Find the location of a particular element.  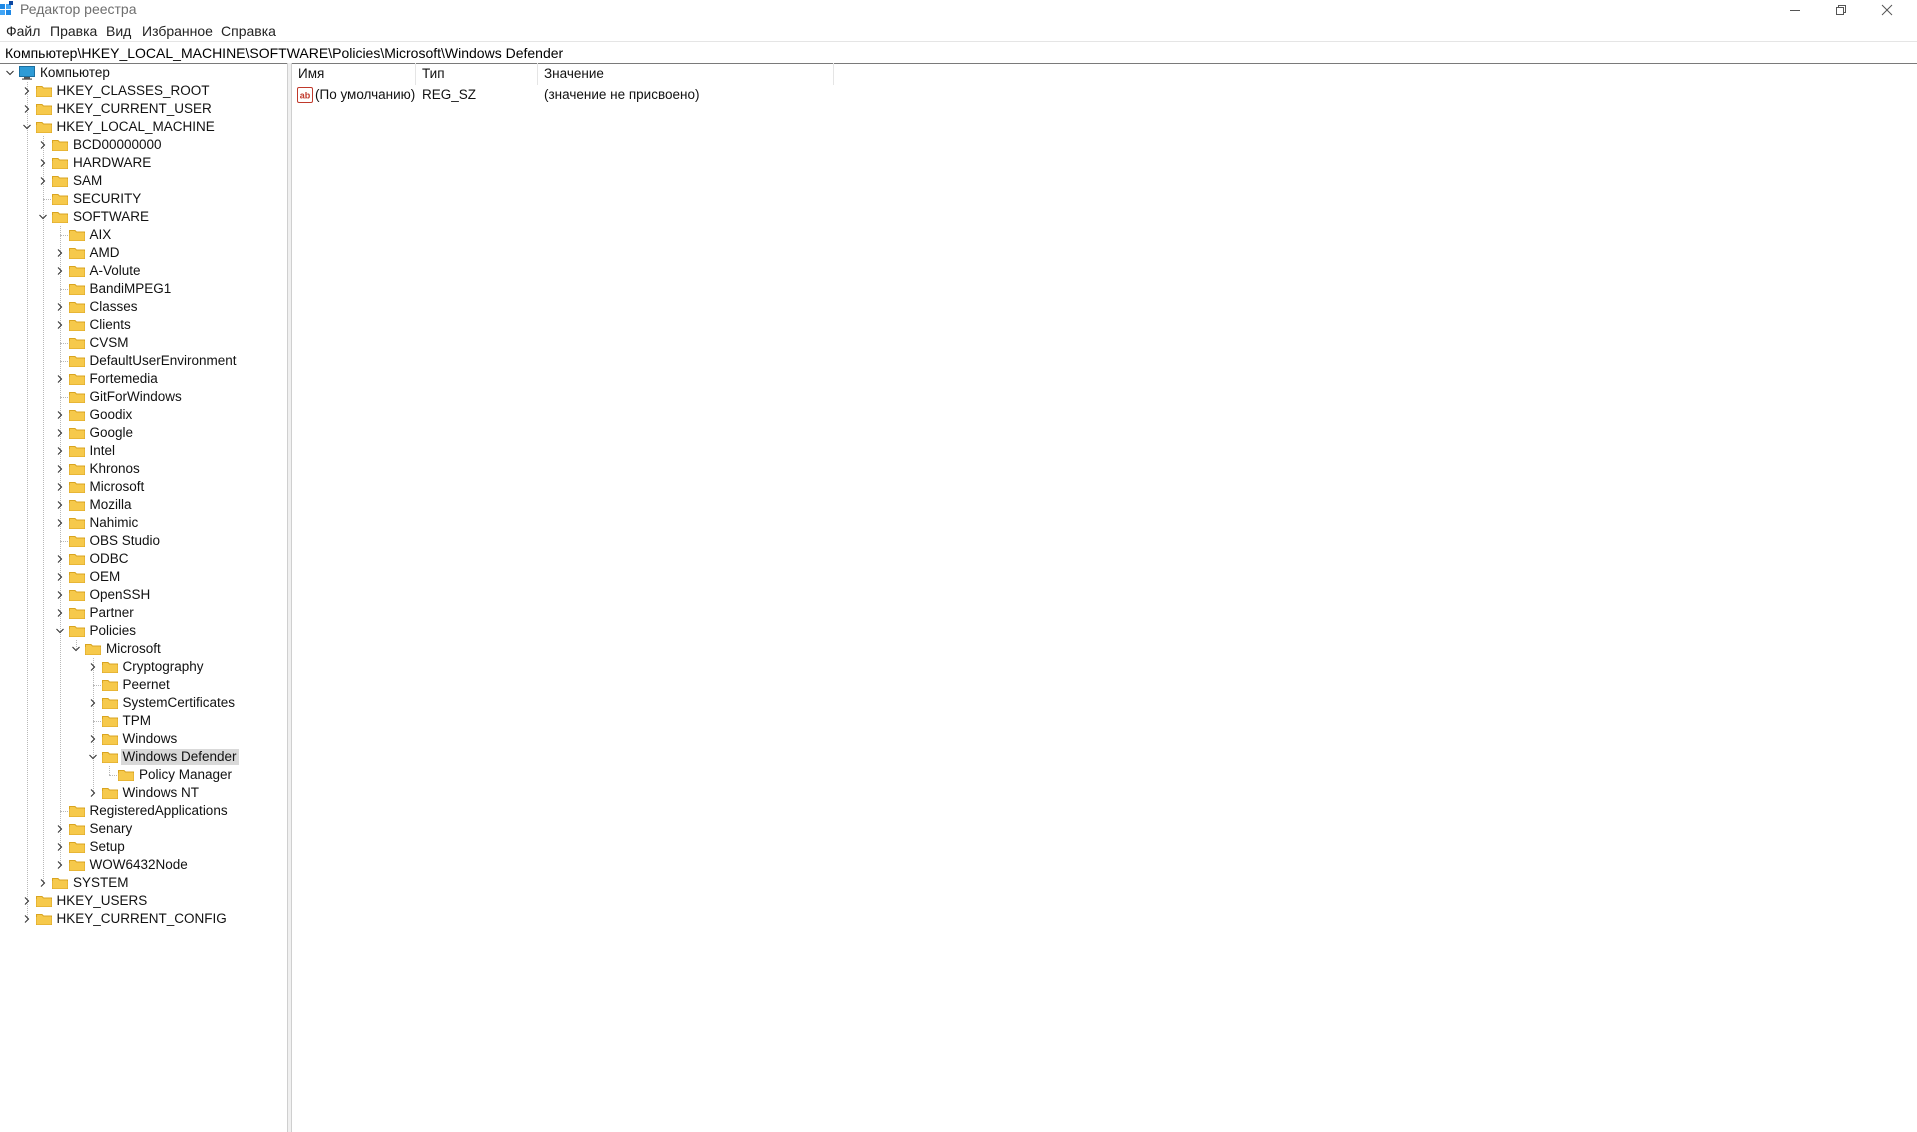

tree-item: Google is located at coordinates (95, 433).